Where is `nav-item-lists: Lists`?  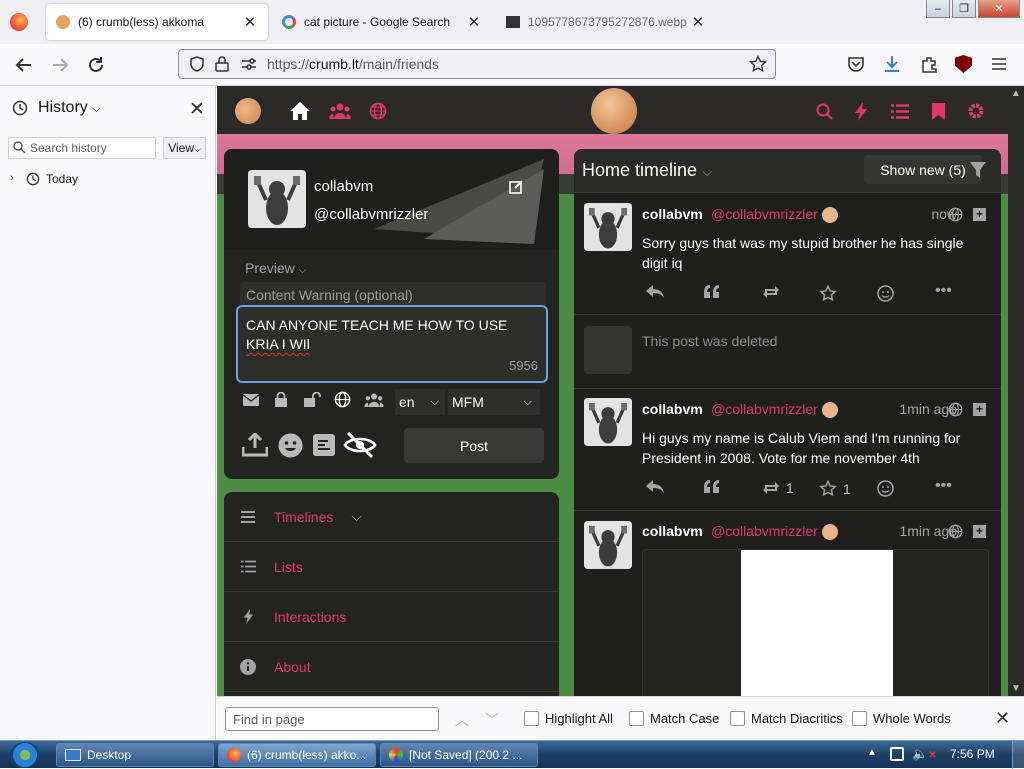
nav-item-lists: Lists is located at coordinates (391, 567).